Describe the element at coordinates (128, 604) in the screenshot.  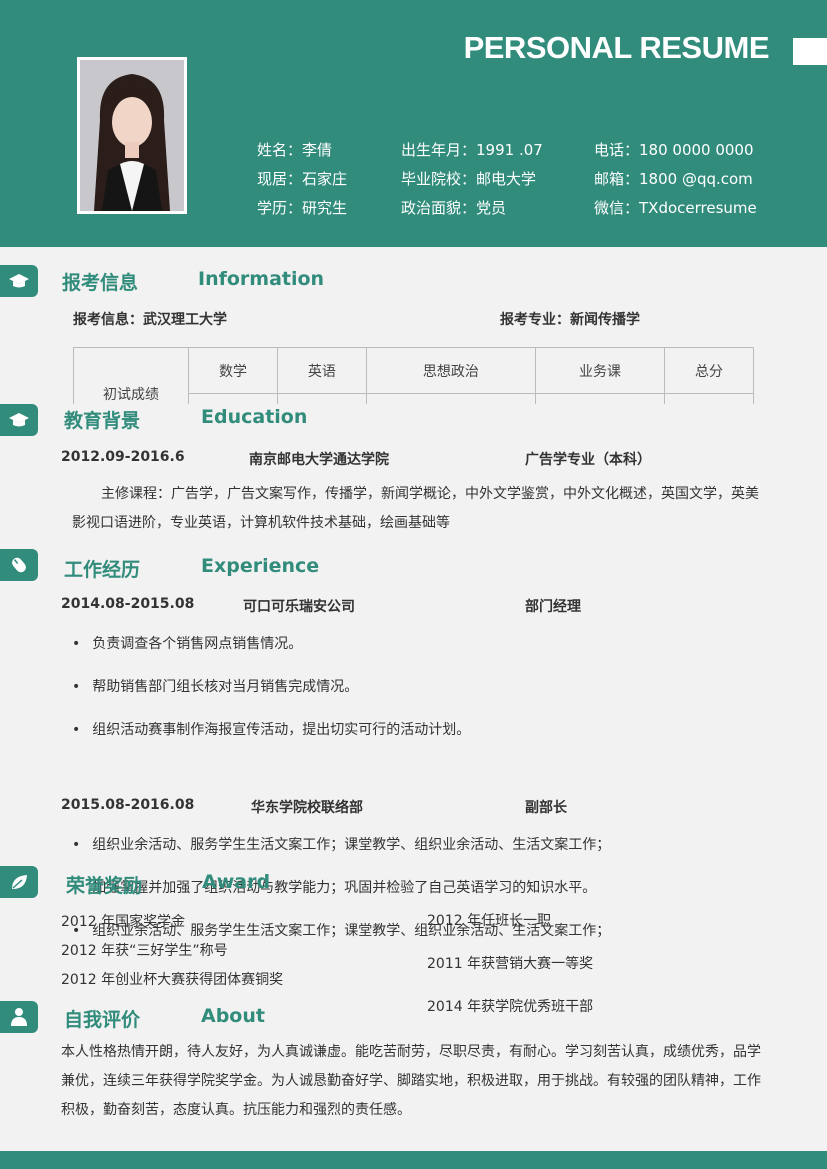
I see `job1-period: 2014.08-2015.08` at that location.